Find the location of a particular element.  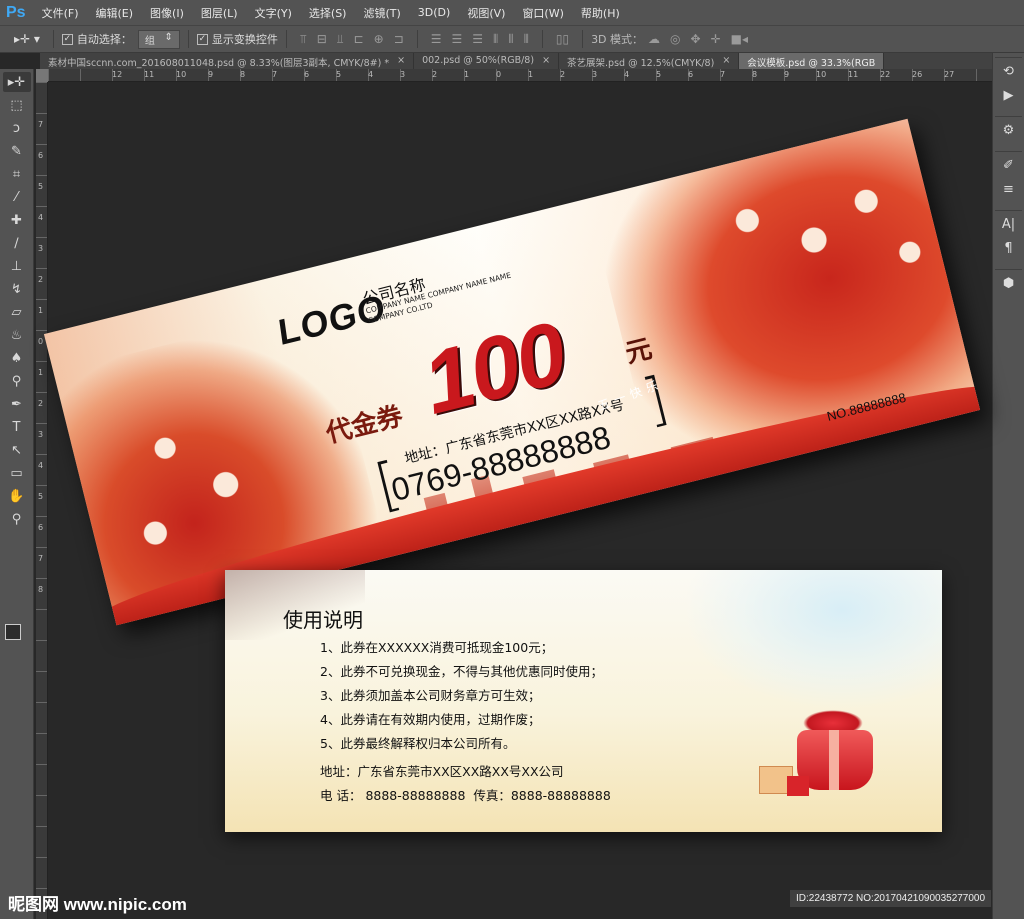

ruler-tick-label: 22 is located at coordinates (885, 74).